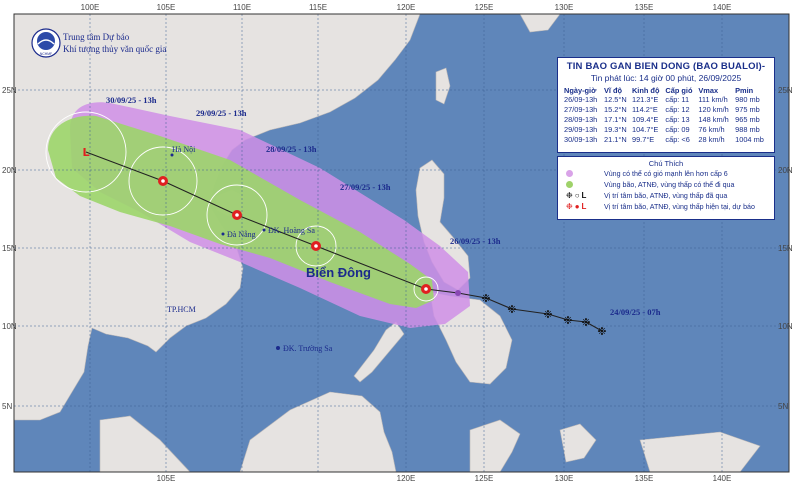  I want to click on table-cell: 29/09-13h, so click(581, 129).